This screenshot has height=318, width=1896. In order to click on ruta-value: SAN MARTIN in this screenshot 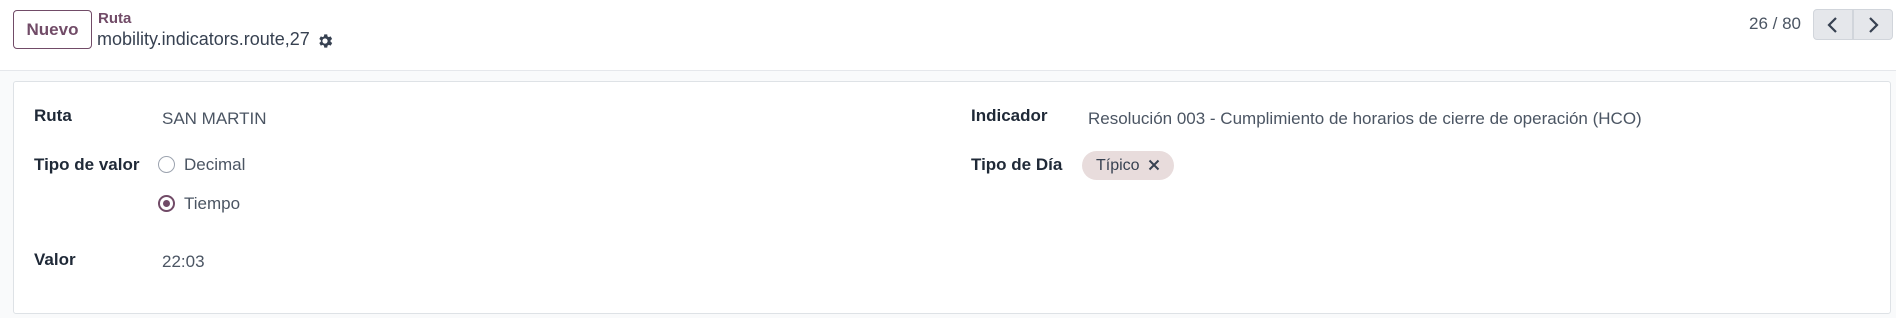, I will do `click(214, 119)`.